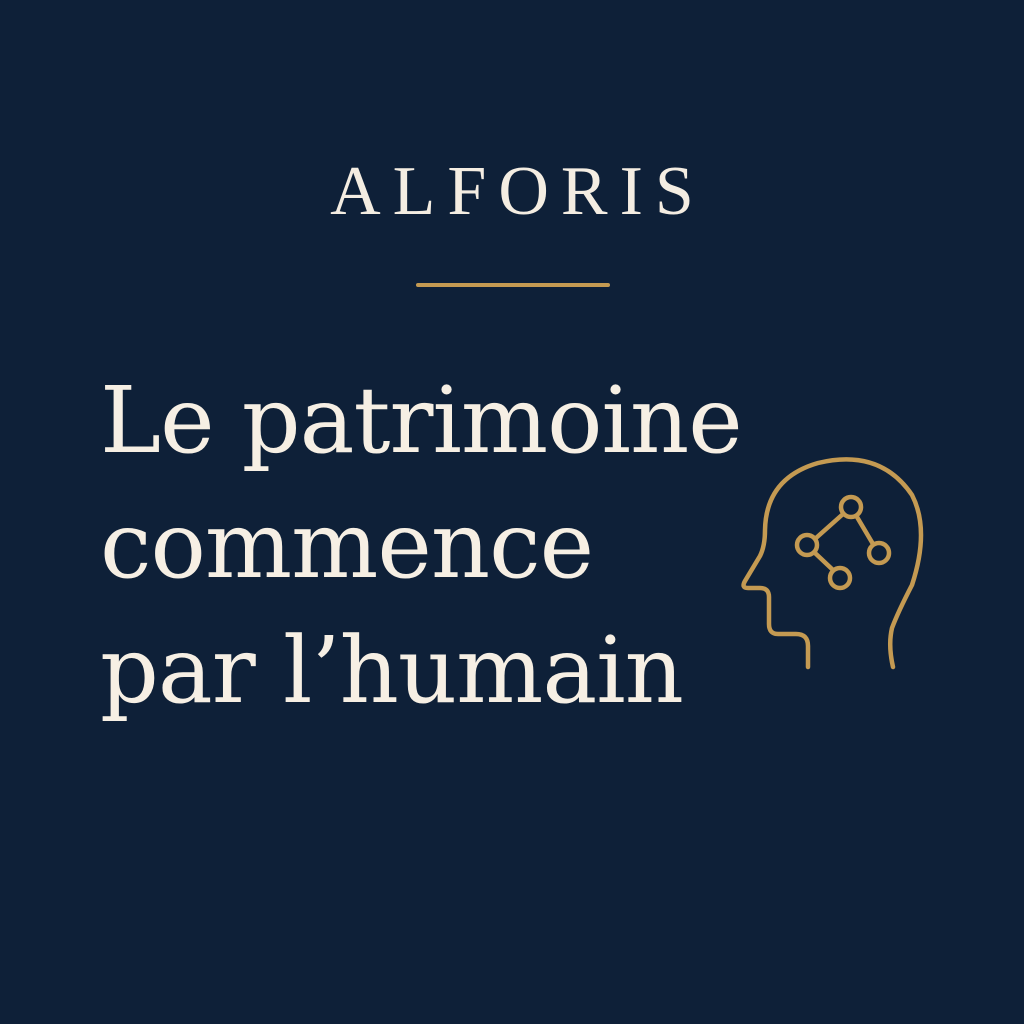  I want to click on head-outline, so click(832, 563).